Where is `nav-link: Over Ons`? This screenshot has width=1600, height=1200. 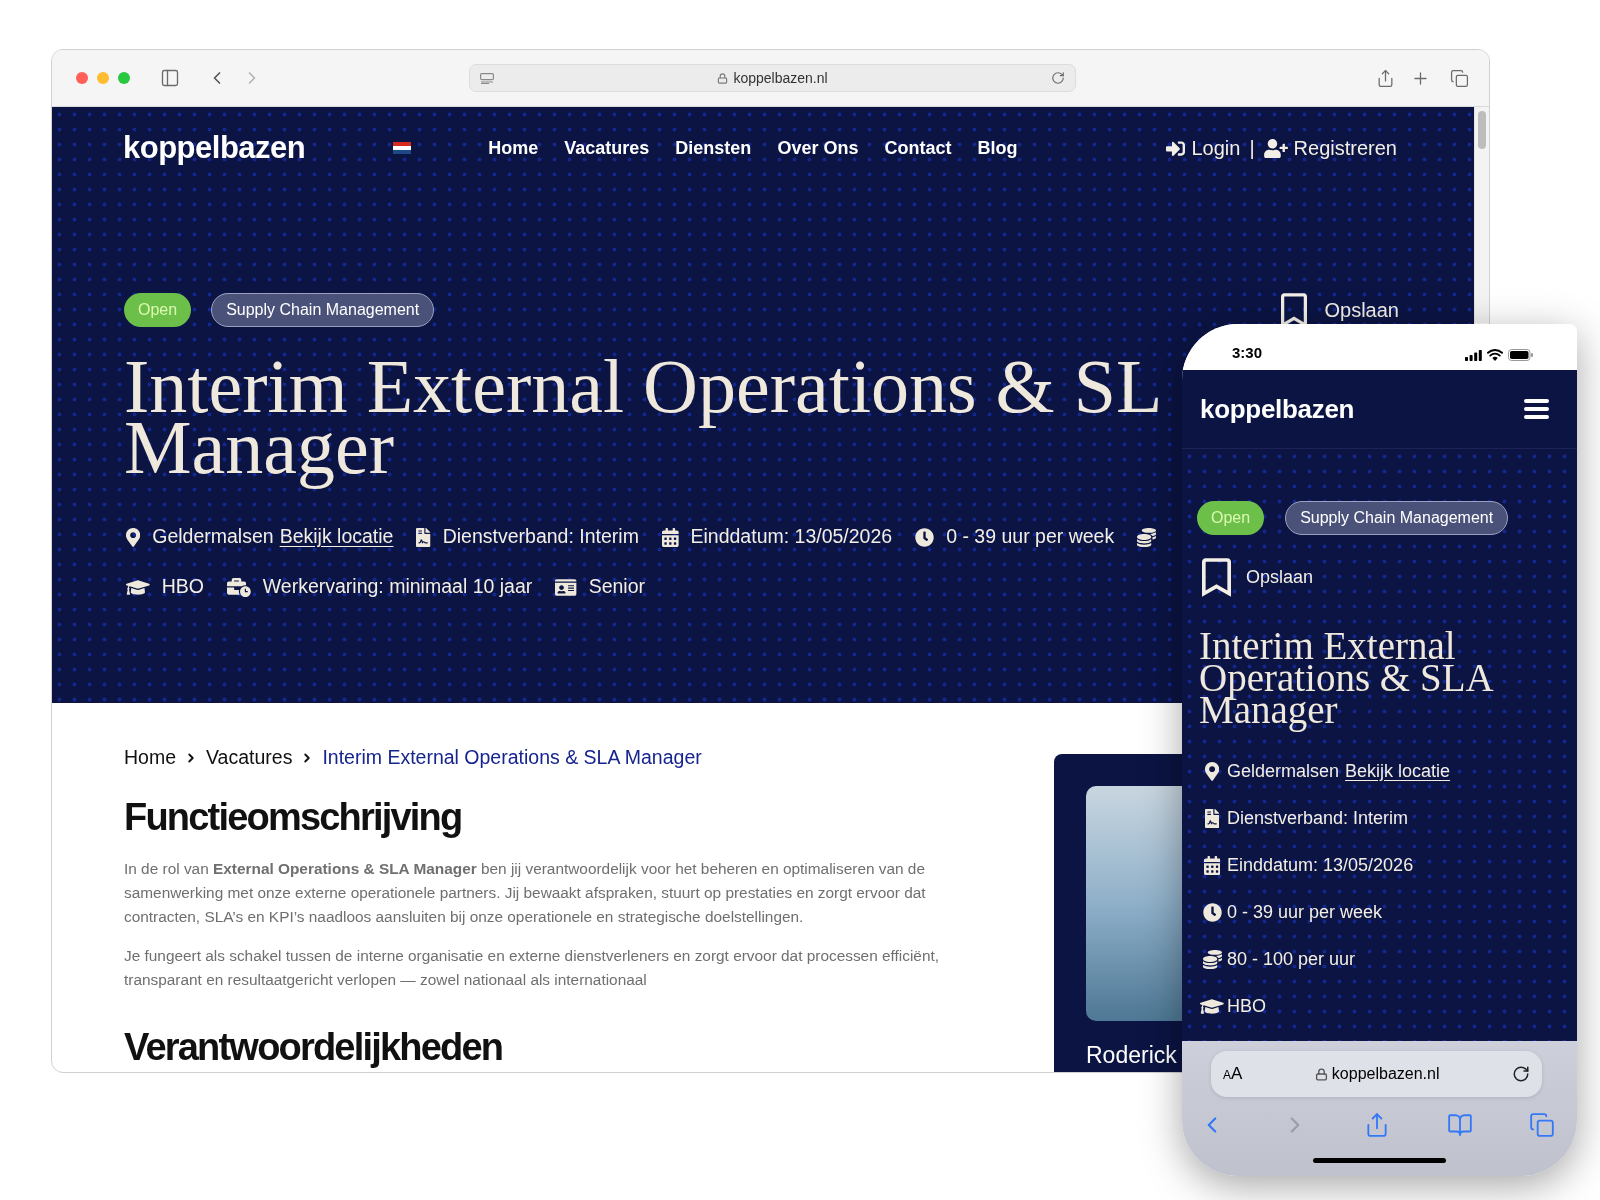 nav-link: Over Ons is located at coordinates (818, 148).